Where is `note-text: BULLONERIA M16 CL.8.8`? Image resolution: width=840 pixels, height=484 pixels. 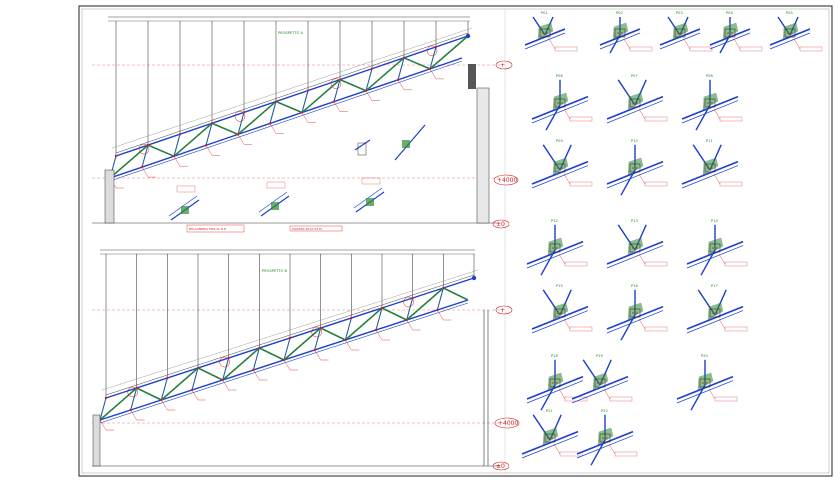
note-text: BULLONERIA M16 CL.8.8 is located at coordinates (207, 229).